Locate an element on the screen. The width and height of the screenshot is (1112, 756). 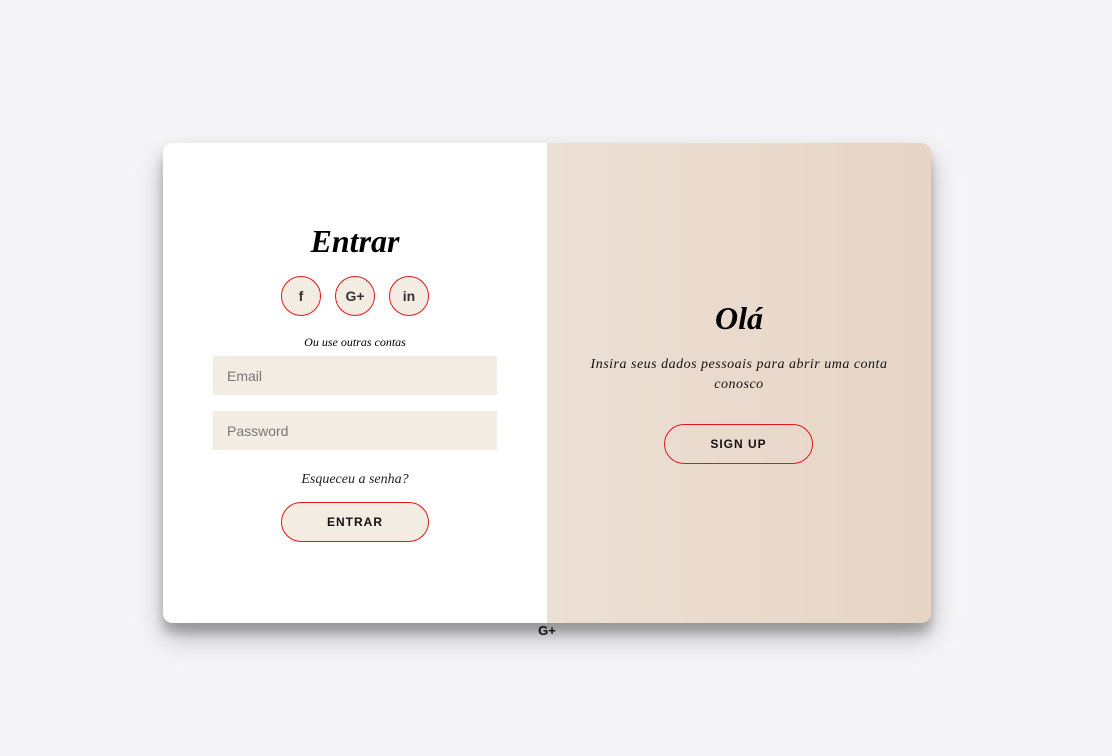
social-buttons: f G+ in is located at coordinates (355, 296).